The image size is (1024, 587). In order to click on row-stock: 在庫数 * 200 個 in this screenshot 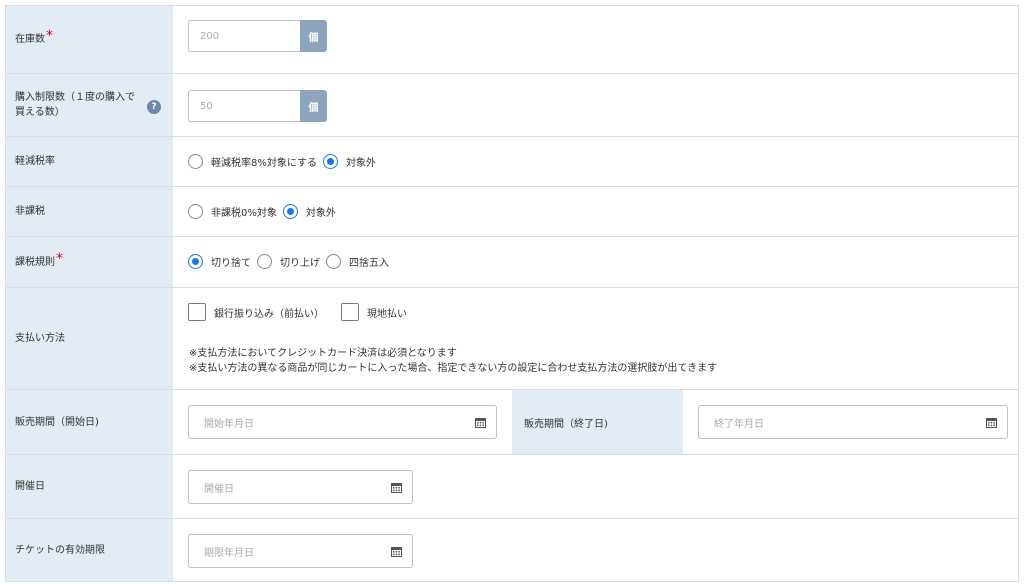, I will do `click(512, 40)`.